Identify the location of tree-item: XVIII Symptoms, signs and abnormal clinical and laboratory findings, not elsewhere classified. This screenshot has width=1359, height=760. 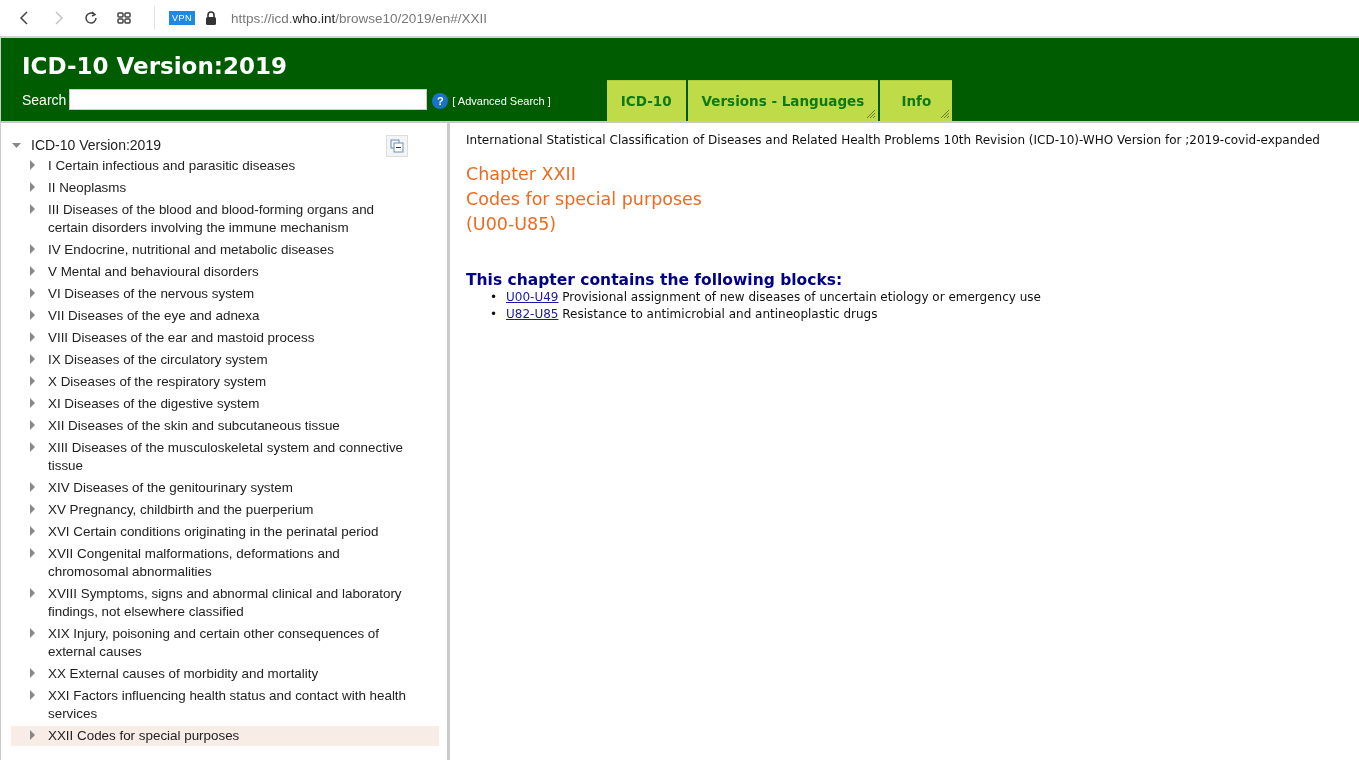
(228, 603).